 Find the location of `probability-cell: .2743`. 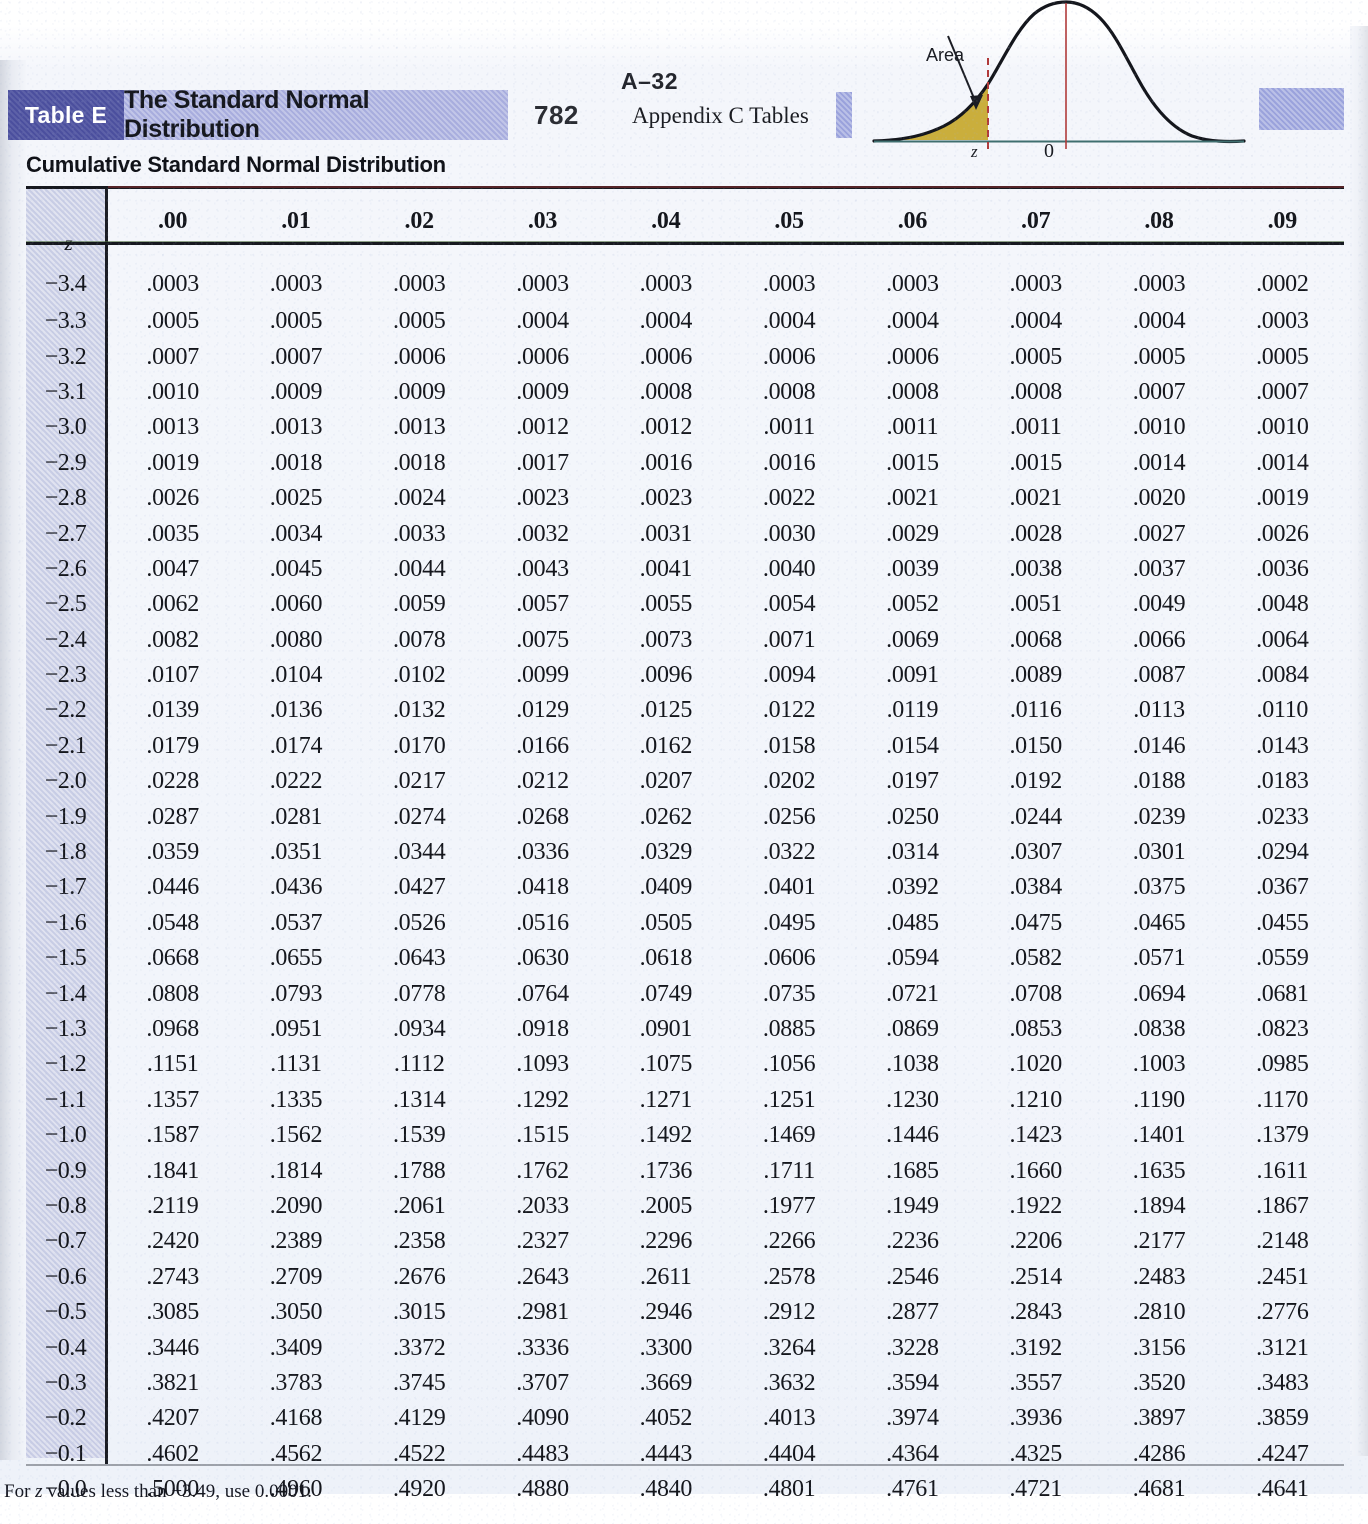

probability-cell: .2743 is located at coordinates (172, 1276).